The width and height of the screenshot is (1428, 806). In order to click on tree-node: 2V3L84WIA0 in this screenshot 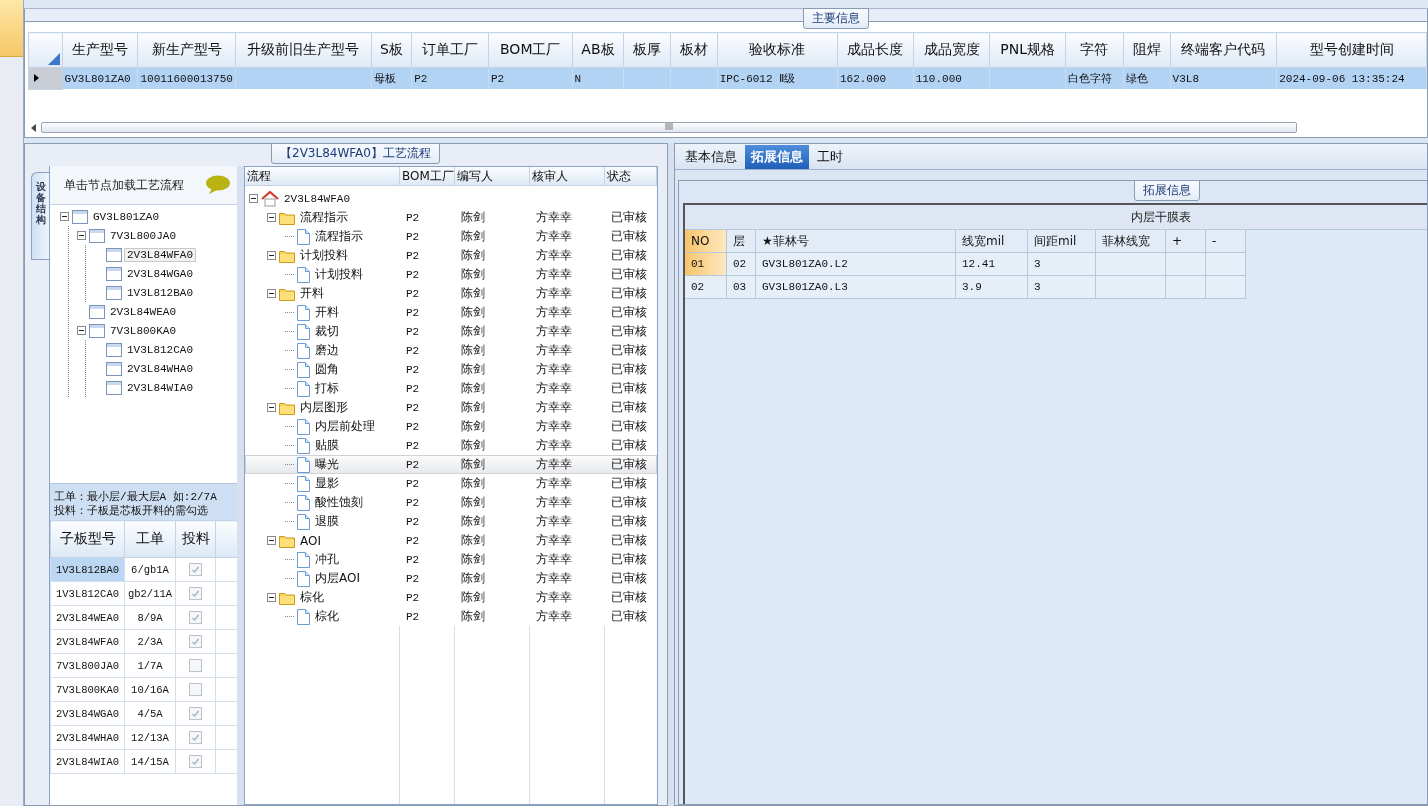, I will do `click(160, 387)`.